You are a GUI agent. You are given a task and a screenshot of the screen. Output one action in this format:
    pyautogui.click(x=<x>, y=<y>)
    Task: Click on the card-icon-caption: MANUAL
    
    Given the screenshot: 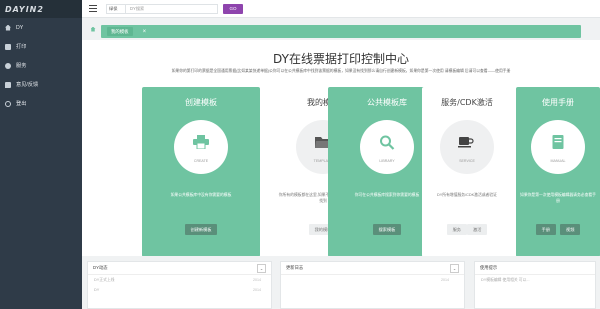 What is the action you would take?
    pyautogui.click(x=558, y=161)
    